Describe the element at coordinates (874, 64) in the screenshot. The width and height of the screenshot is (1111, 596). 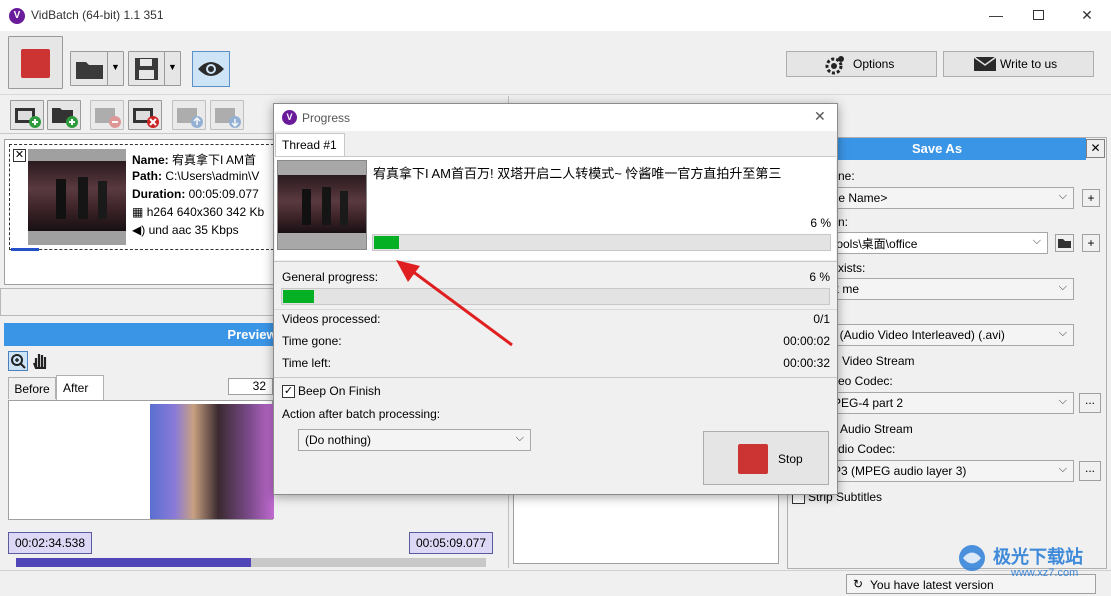
I see `options-label: Options` at that location.